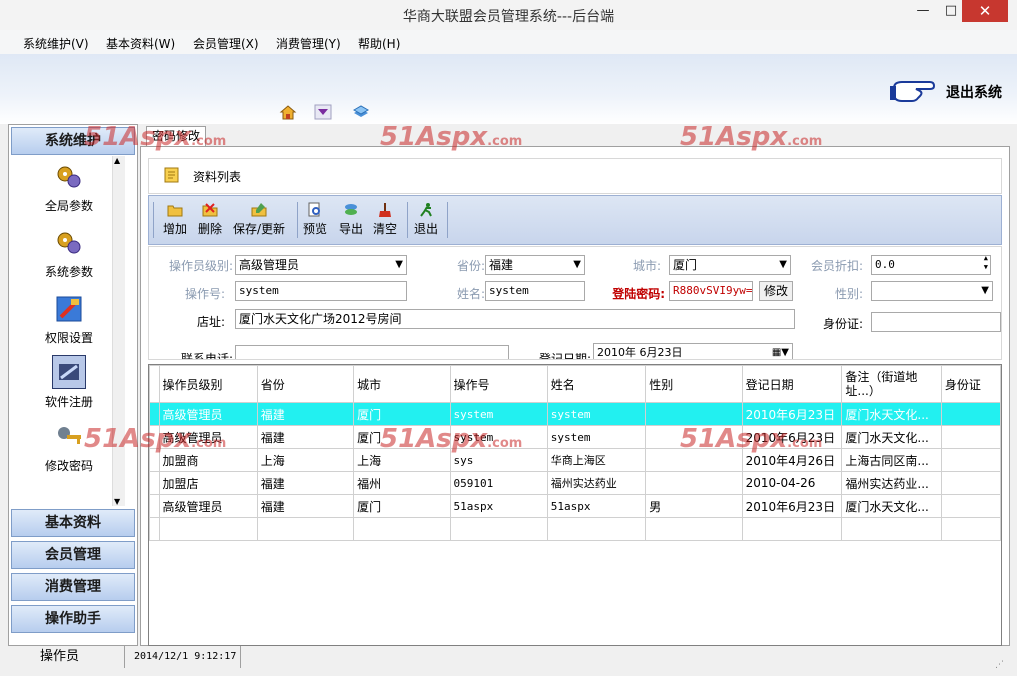 This screenshot has height=676, width=1017. What do you see at coordinates (321, 265) in the screenshot?
I see `level-select: 高级管理员 ▼` at bounding box center [321, 265].